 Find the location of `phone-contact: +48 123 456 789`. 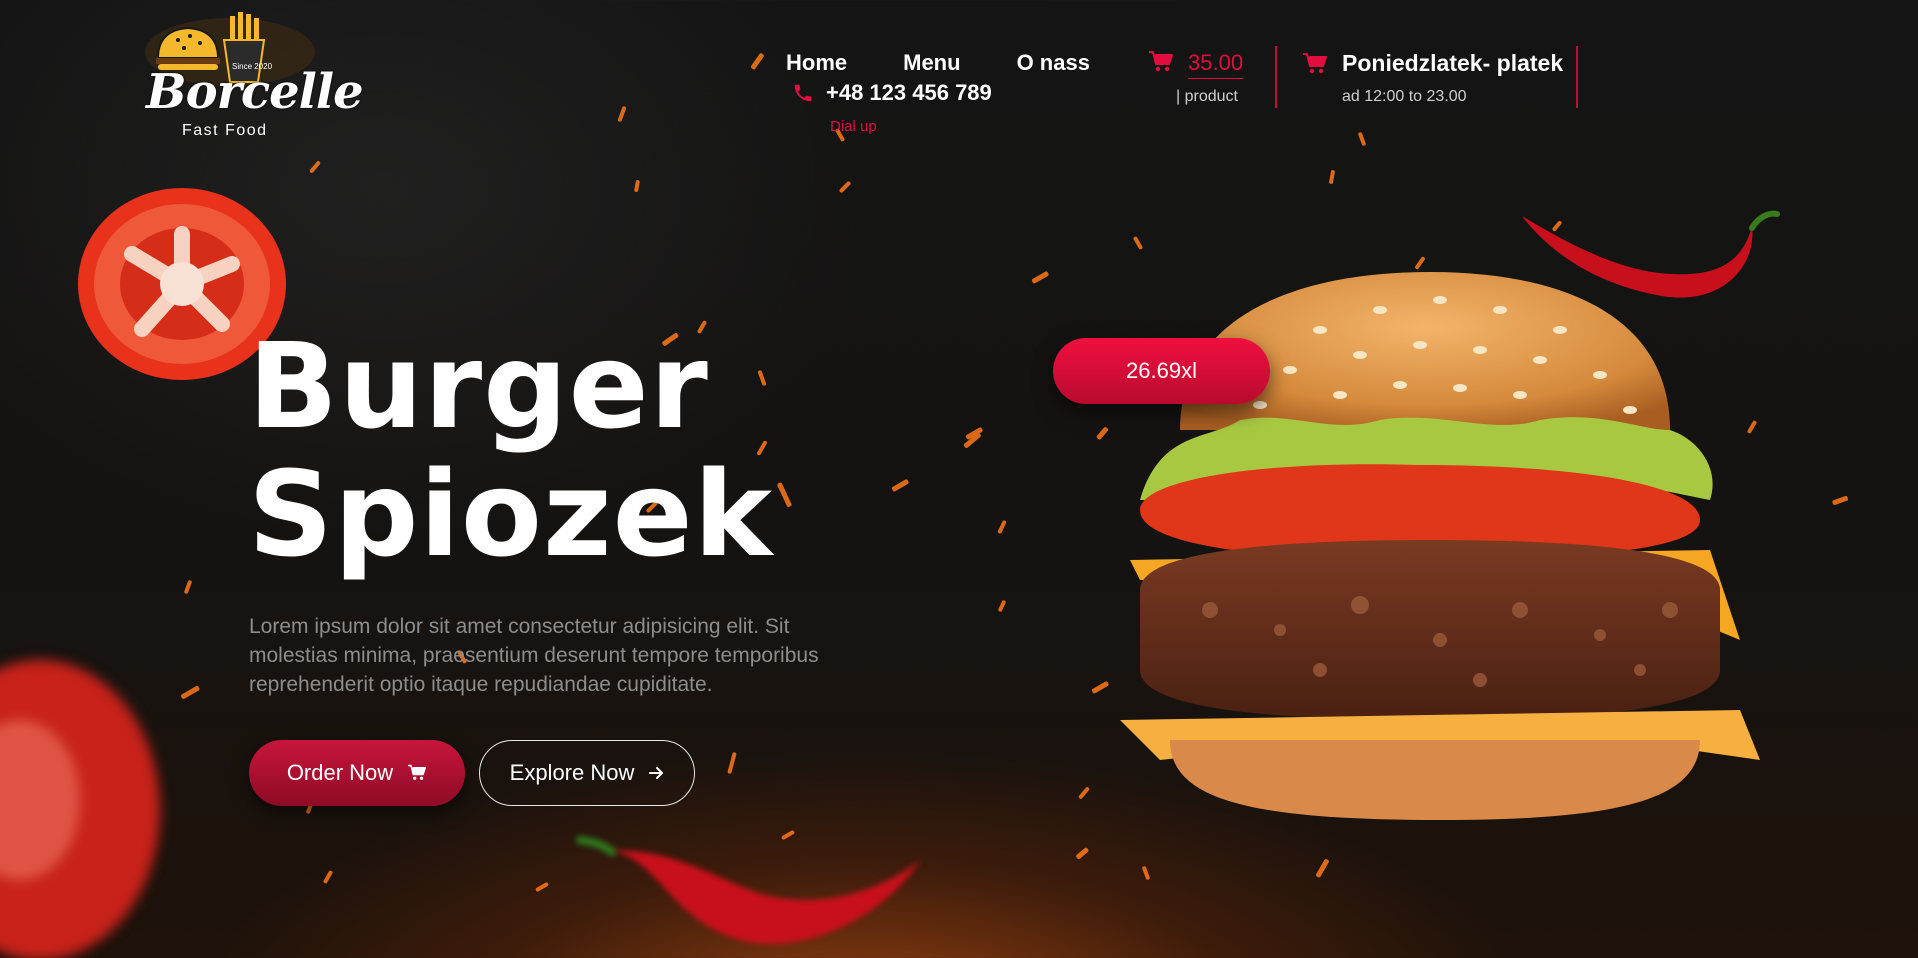

phone-contact: +48 123 456 789 is located at coordinates (892, 93).